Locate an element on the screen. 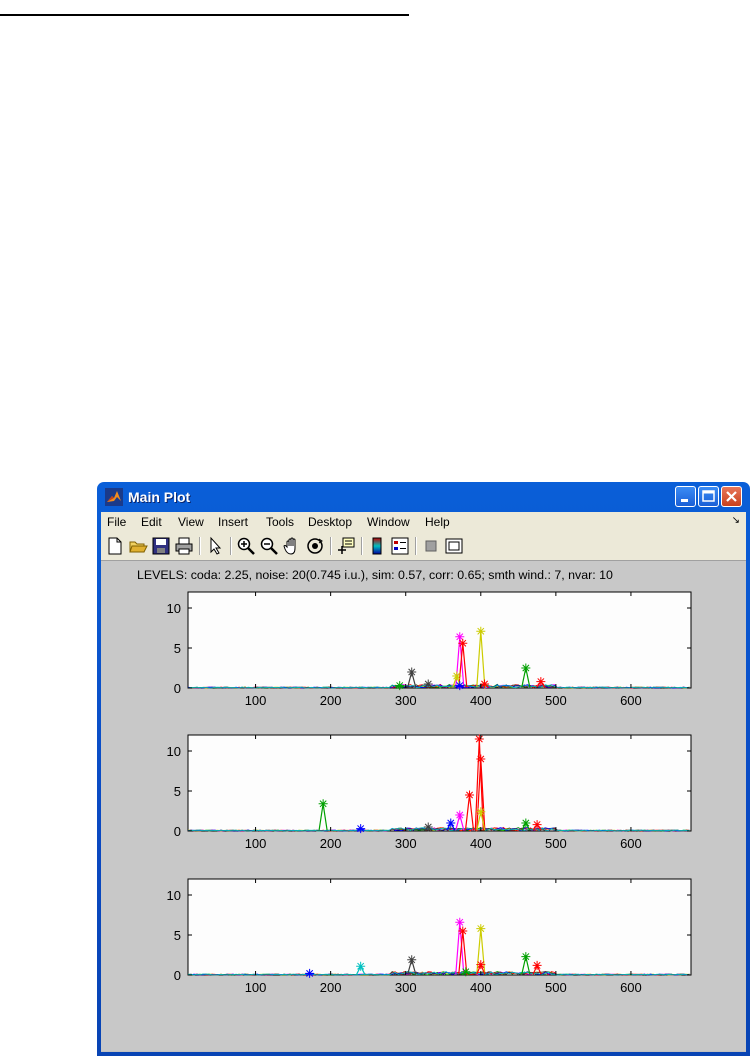  hide-plot-tools-icon is located at coordinates (431, 546).